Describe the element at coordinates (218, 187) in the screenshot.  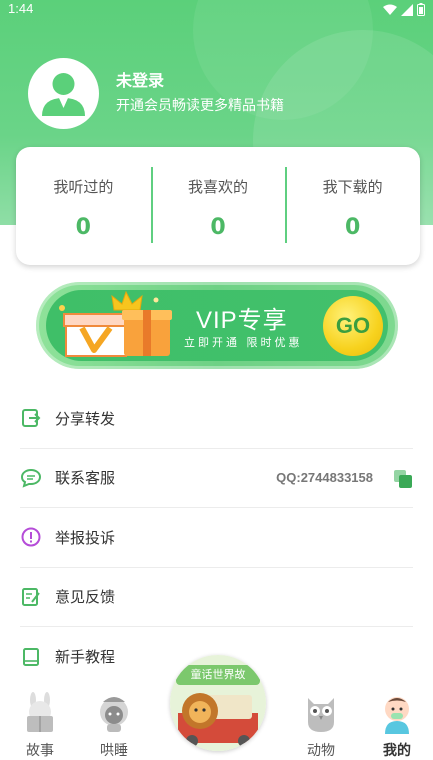
I see `stat-label: 我喜欢的` at that location.